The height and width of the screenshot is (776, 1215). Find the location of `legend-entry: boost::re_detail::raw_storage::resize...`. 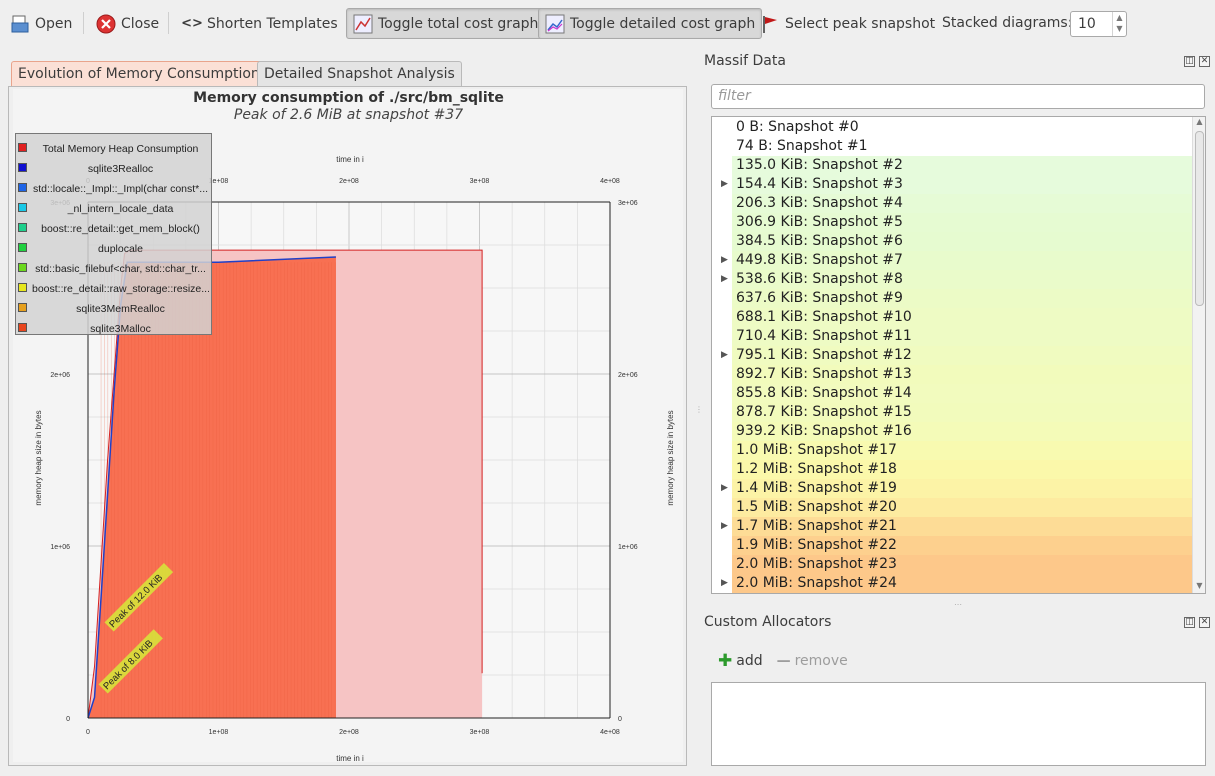

legend-entry: boost::re_detail::raw_storage::resize... is located at coordinates (114, 290).